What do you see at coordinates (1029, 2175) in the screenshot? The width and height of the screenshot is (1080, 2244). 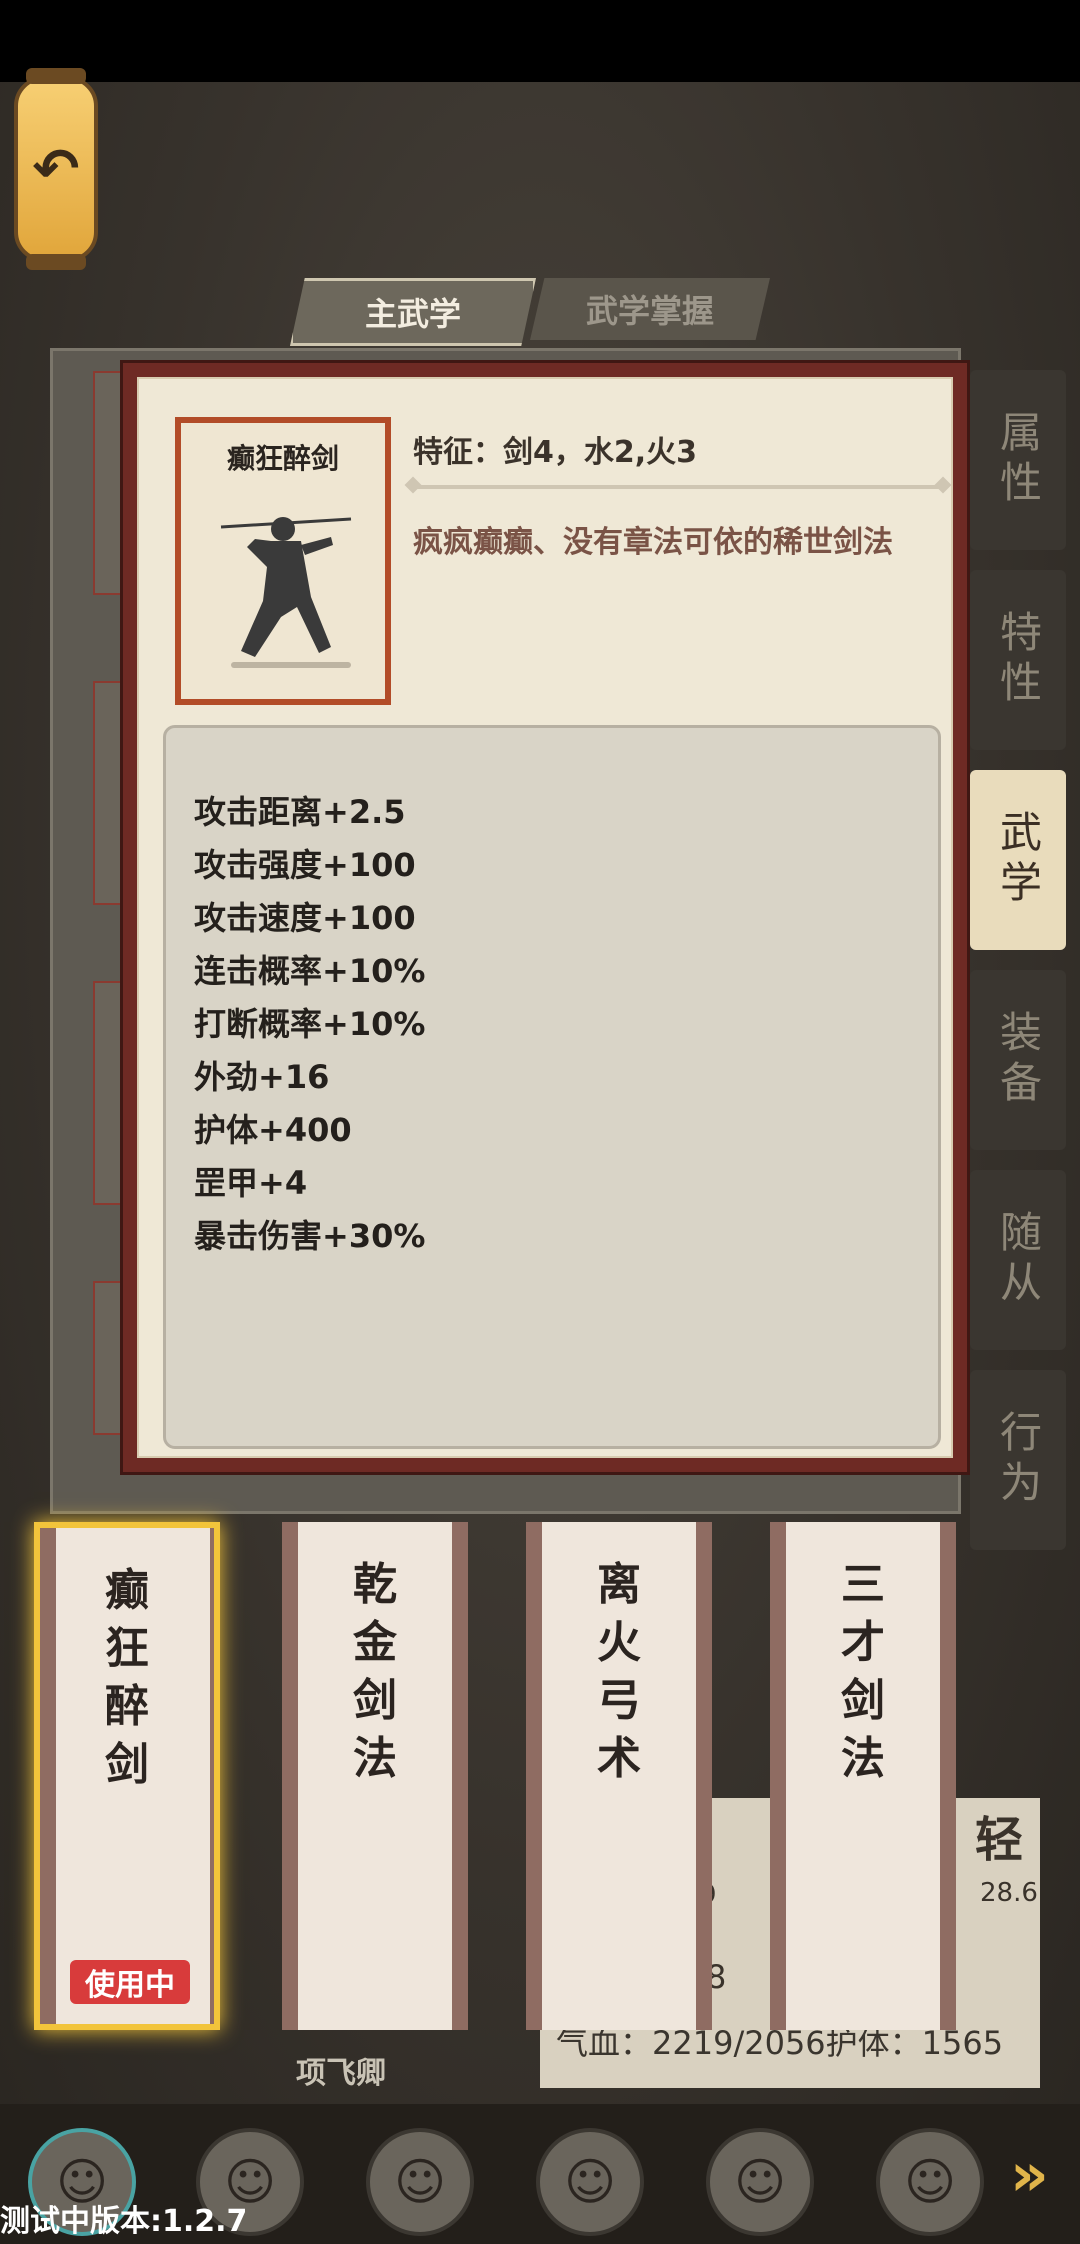 I see `next-page-arrow-icon: »` at bounding box center [1029, 2175].